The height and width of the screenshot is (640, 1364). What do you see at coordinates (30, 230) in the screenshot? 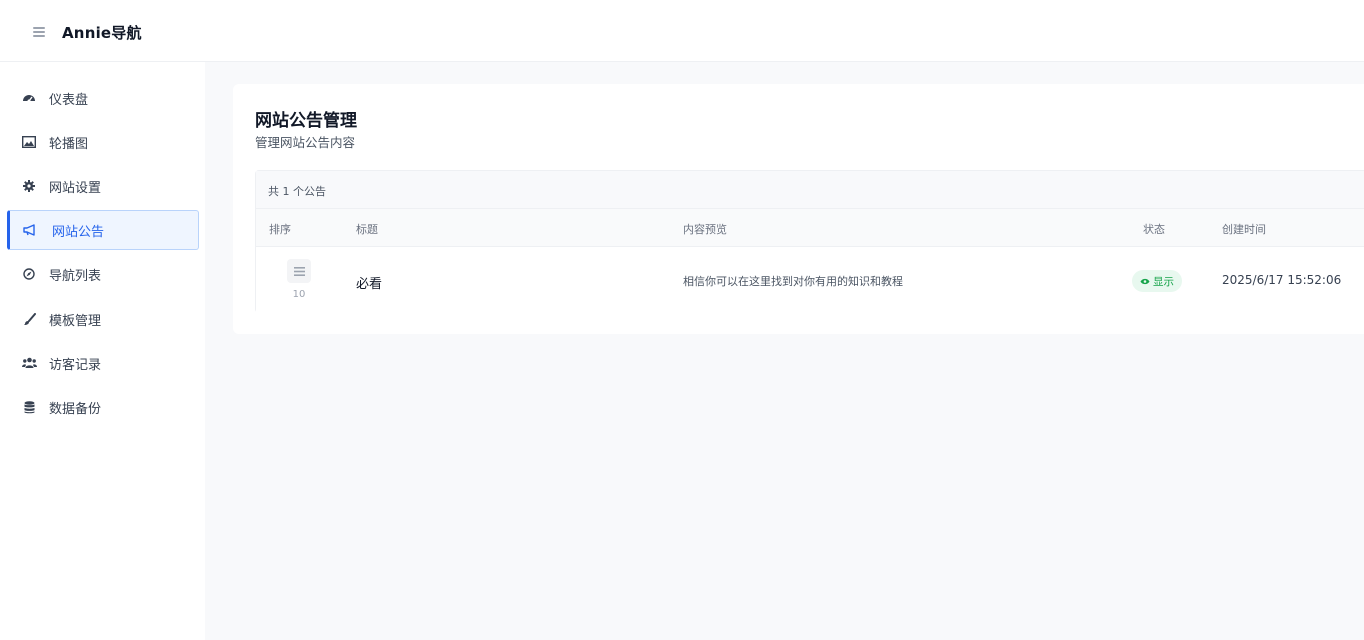
I see `megaphone-icon` at bounding box center [30, 230].